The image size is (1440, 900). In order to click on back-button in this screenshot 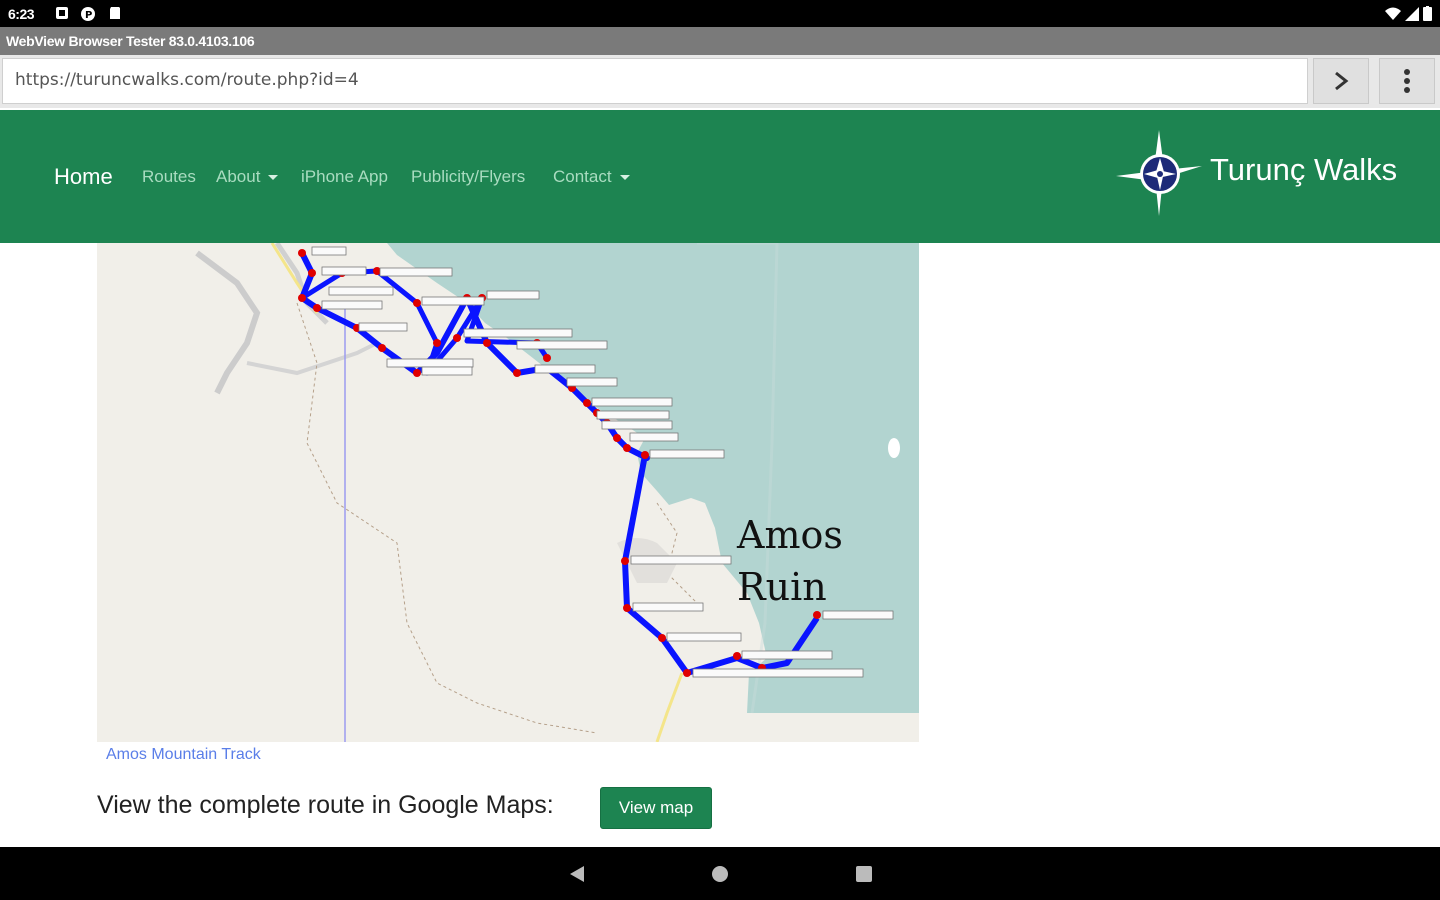, I will do `click(576, 874)`.